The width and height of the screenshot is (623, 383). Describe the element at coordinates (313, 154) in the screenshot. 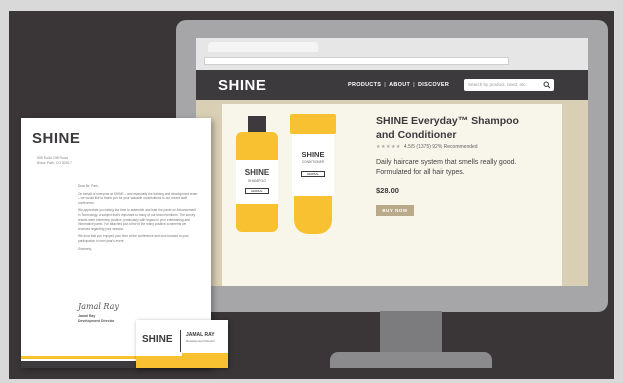

I see `conditioner-brand: SHINE` at that location.